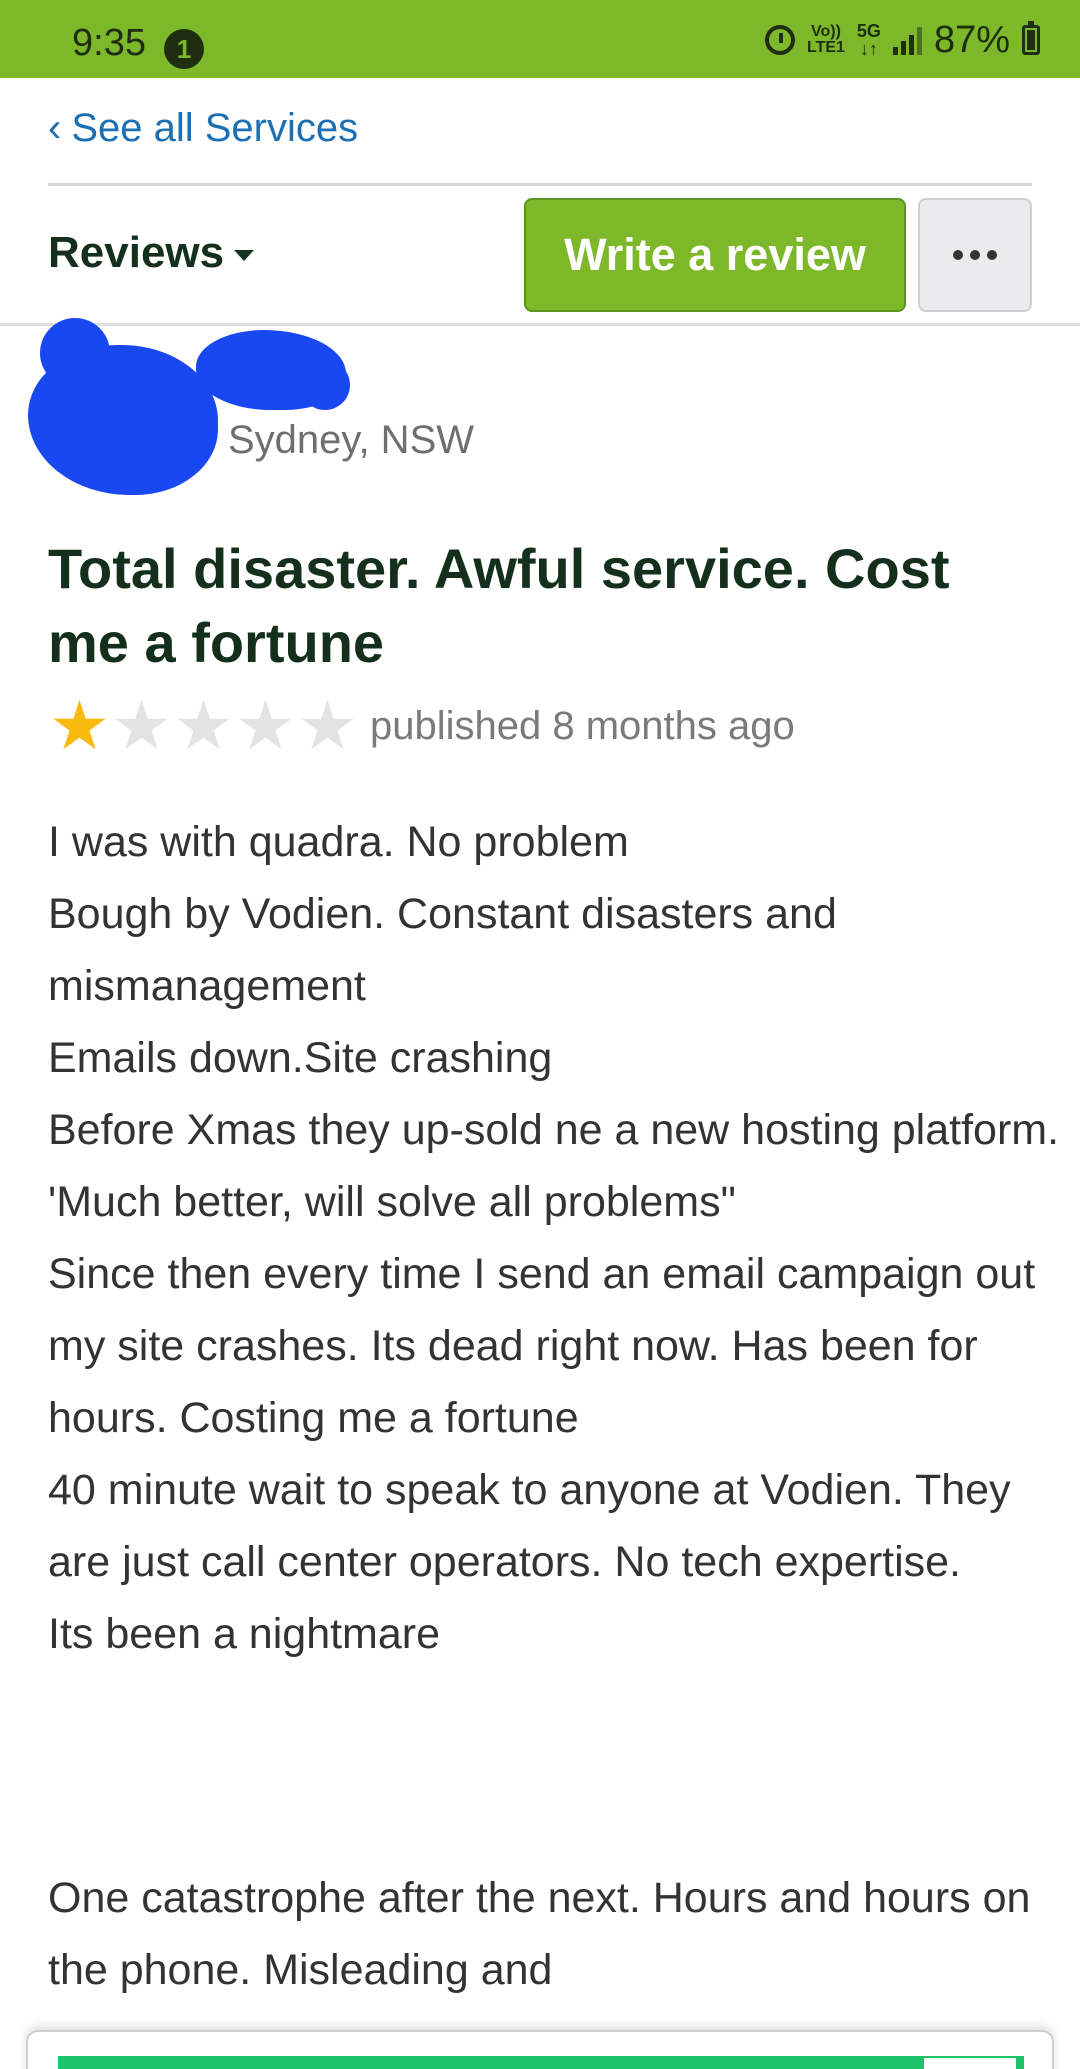 The image size is (1080, 2069). What do you see at coordinates (1031, 38) in the screenshot?
I see `battery-icon` at bounding box center [1031, 38].